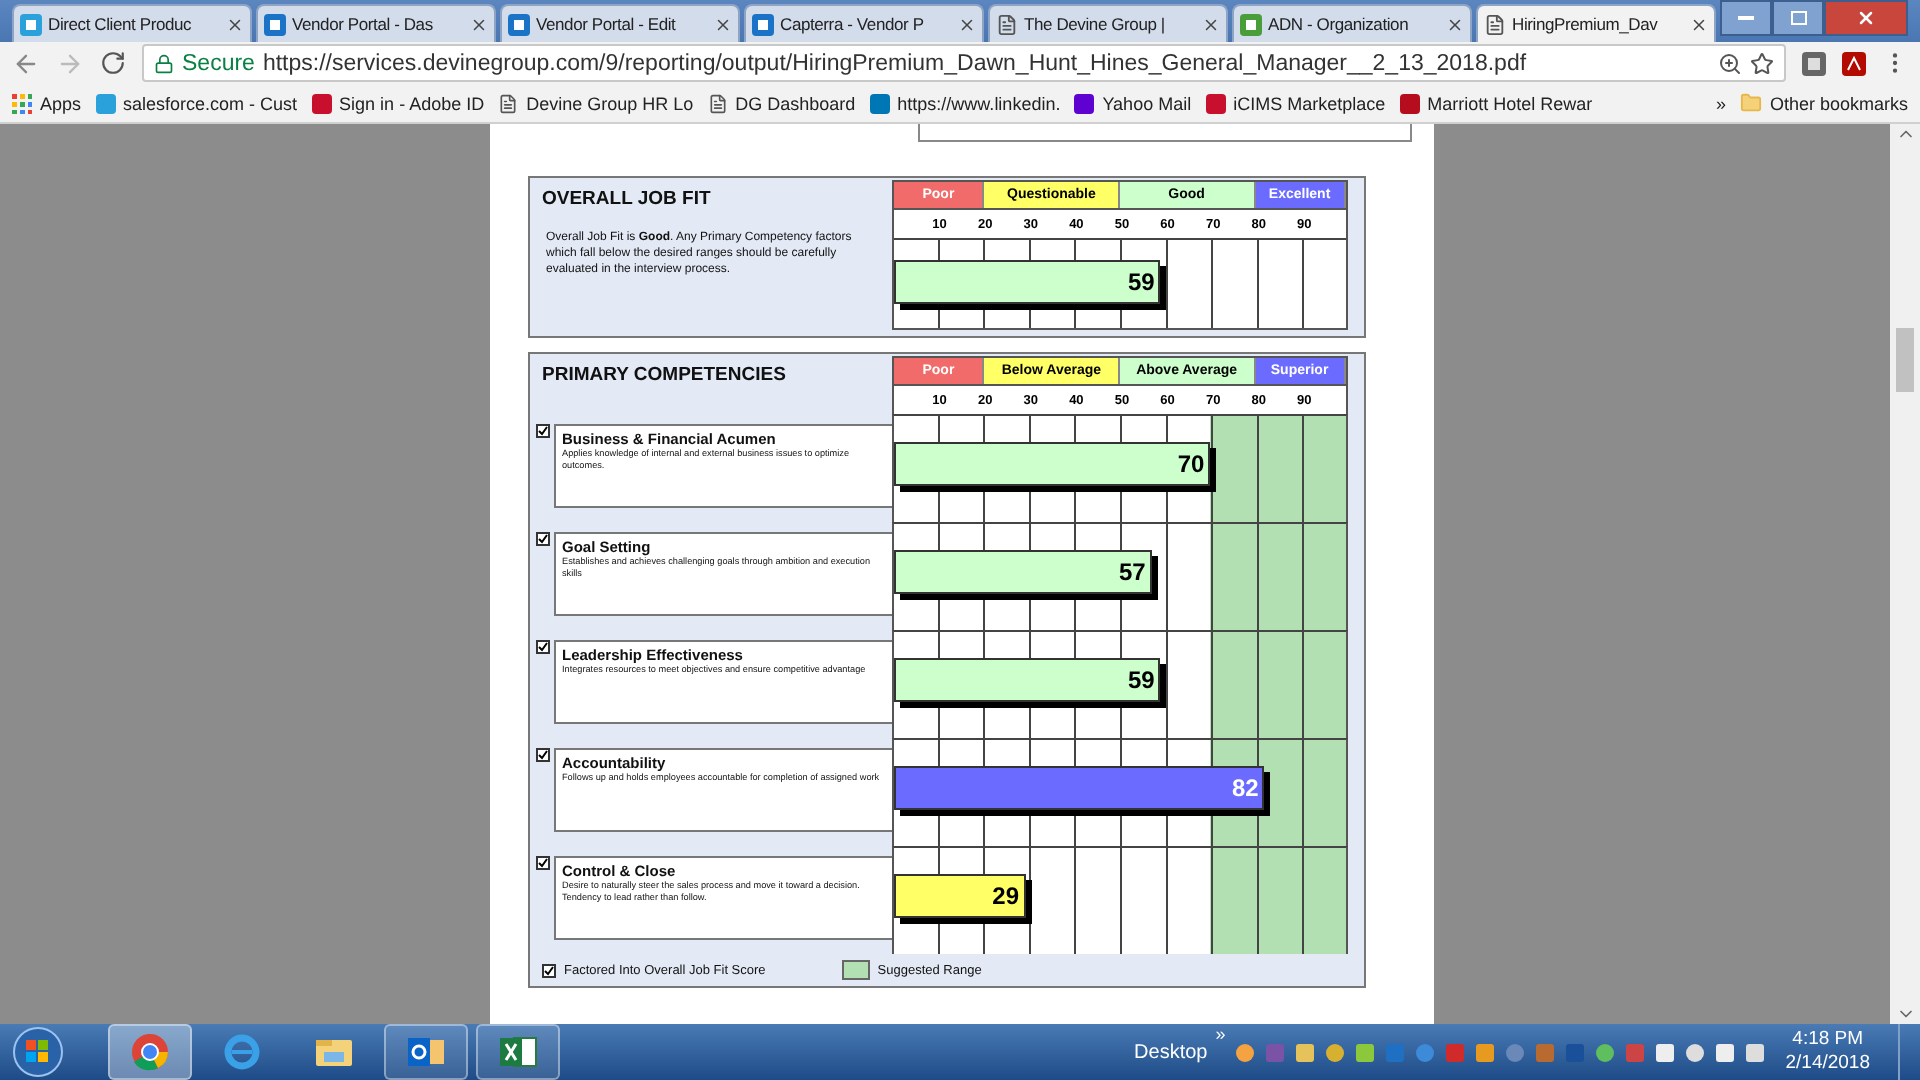  What do you see at coordinates (1814, 63) in the screenshot?
I see `extension-icon` at bounding box center [1814, 63].